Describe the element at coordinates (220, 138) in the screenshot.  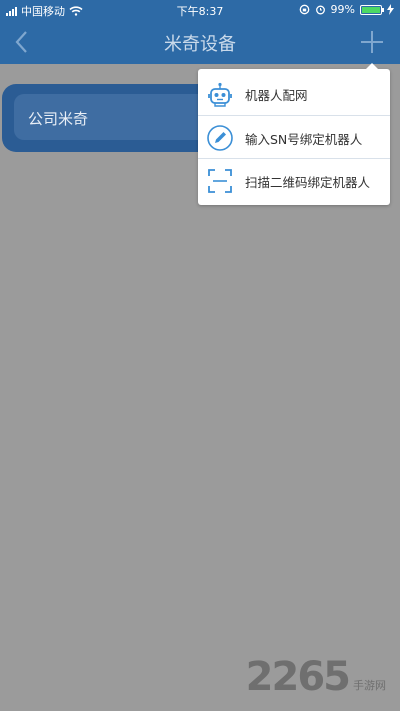
I see `pencil-icon` at that location.